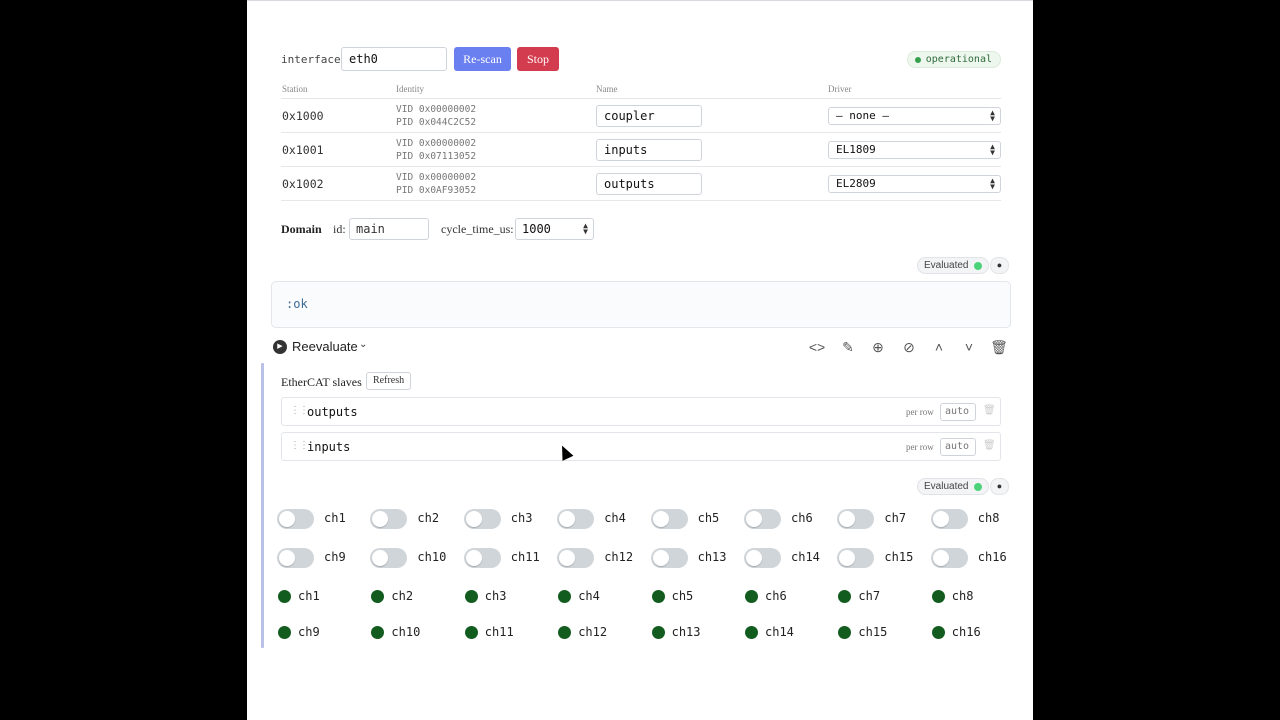  Describe the element at coordinates (641, 446) in the screenshot. I see `list-item: ⋮⋮ inputs per row auto 🗑` at that location.